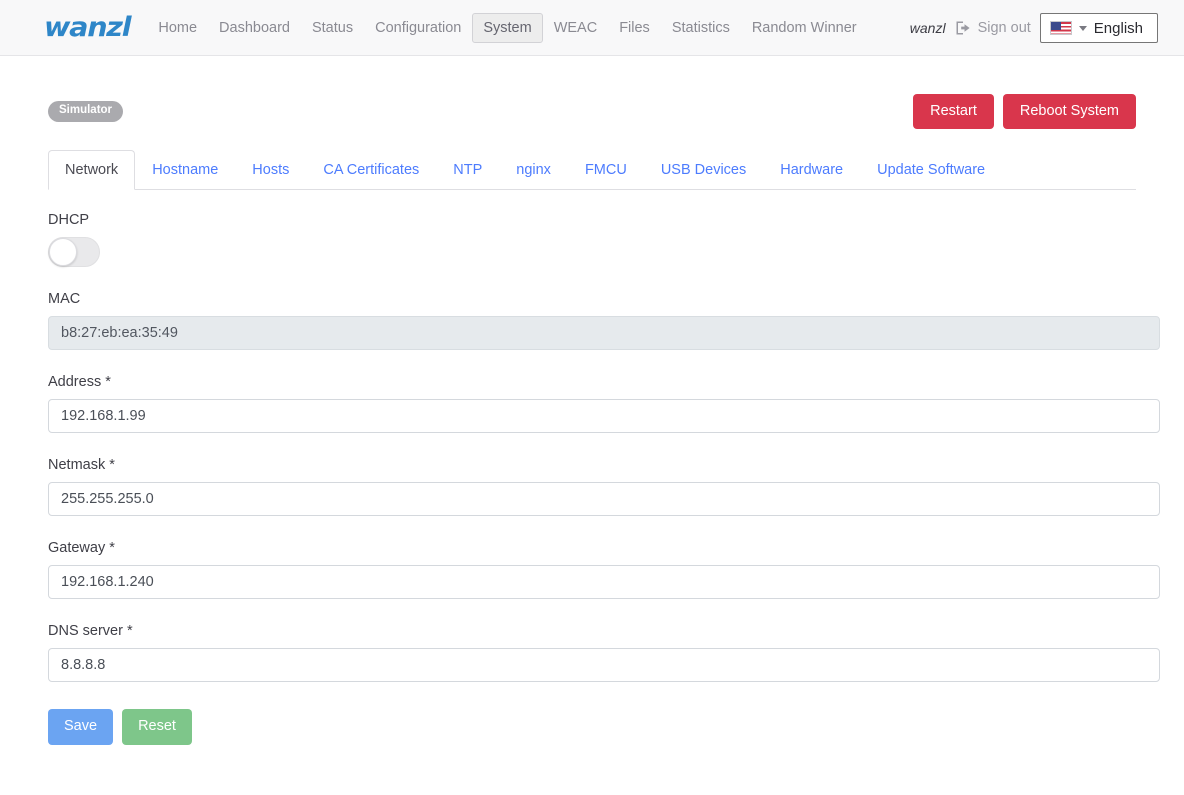 The height and width of the screenshot is (795, 1184). What do you see at coordinates (63, 252) in the screenshot?
I see `dhcp-toggle-knob` at bounding box center [63, 252].